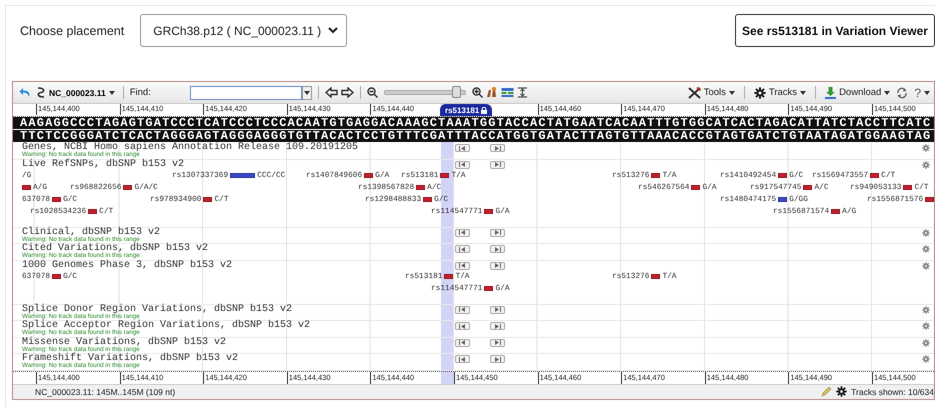 This screenshot has height=408, width=935. I want to click on track-title: Clinical, dbSNP b153 v2, so click(91, 232).